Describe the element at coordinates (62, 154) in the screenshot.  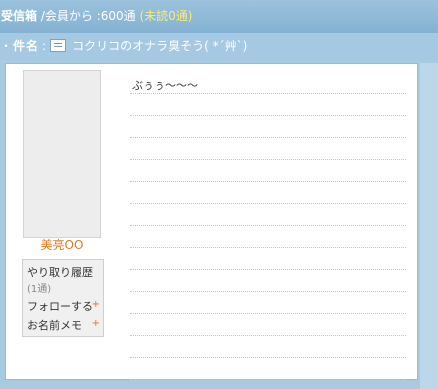
I see `sender-avatar` at that location.